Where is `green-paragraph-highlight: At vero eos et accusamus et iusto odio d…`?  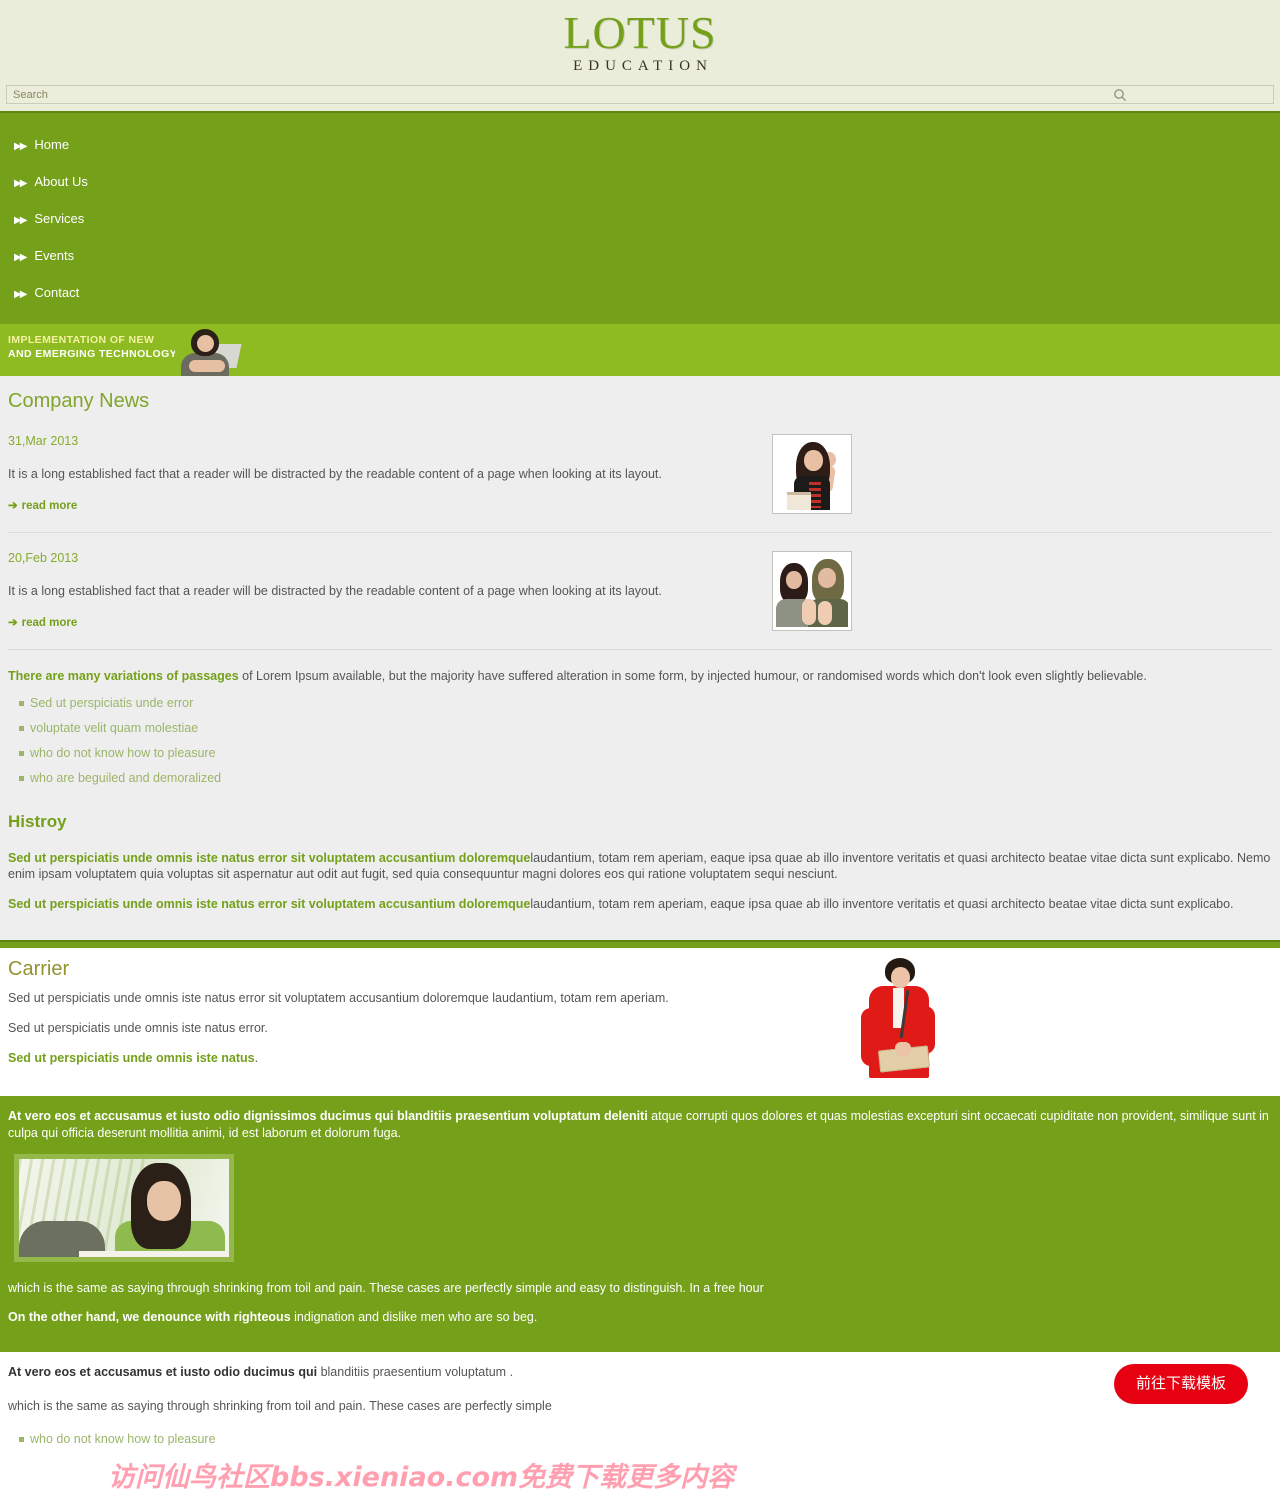 green-paragraph-highlight: At vero eos et accusamus et iusto odio d… is located at coordinates (328, 1116).